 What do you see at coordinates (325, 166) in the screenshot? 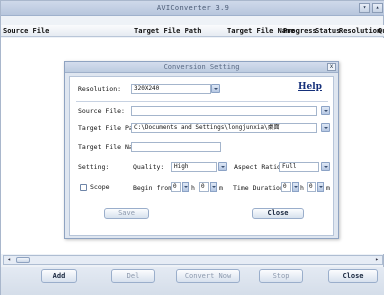
I see `aspect-ratio-dropdown-icon` at bounding box center [325, 166].